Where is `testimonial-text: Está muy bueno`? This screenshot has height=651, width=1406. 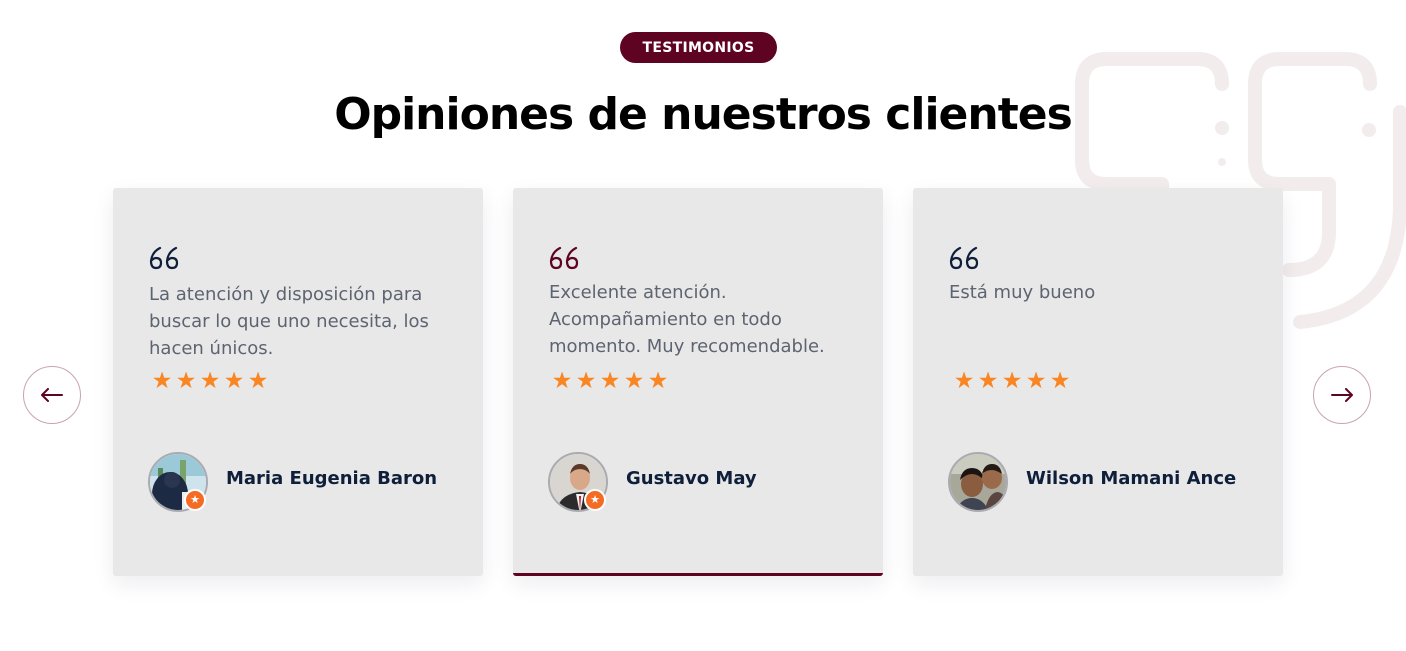 testimonial-text: Está muy bueno is located at coordinates (1022, 292).